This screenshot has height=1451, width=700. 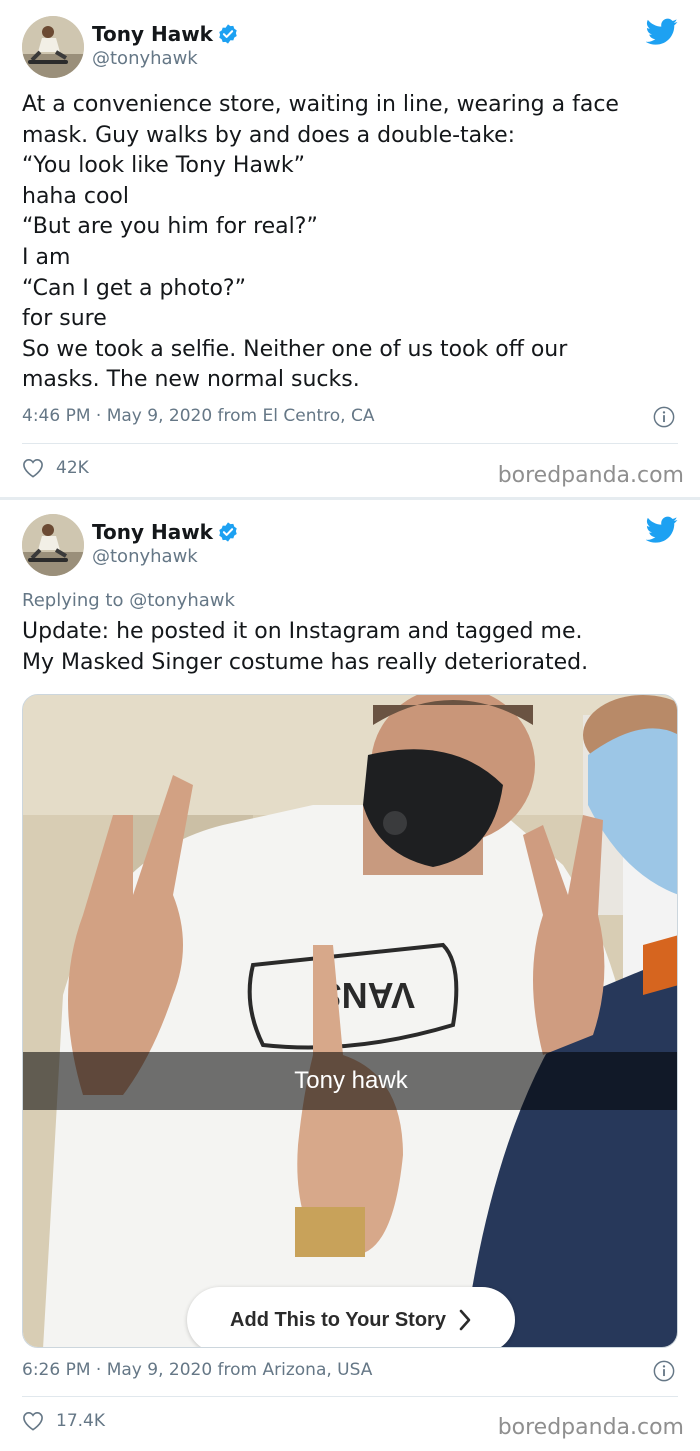 I want to click on replying-to: Replying to @tonyhawk, so click(x=128, y=600).